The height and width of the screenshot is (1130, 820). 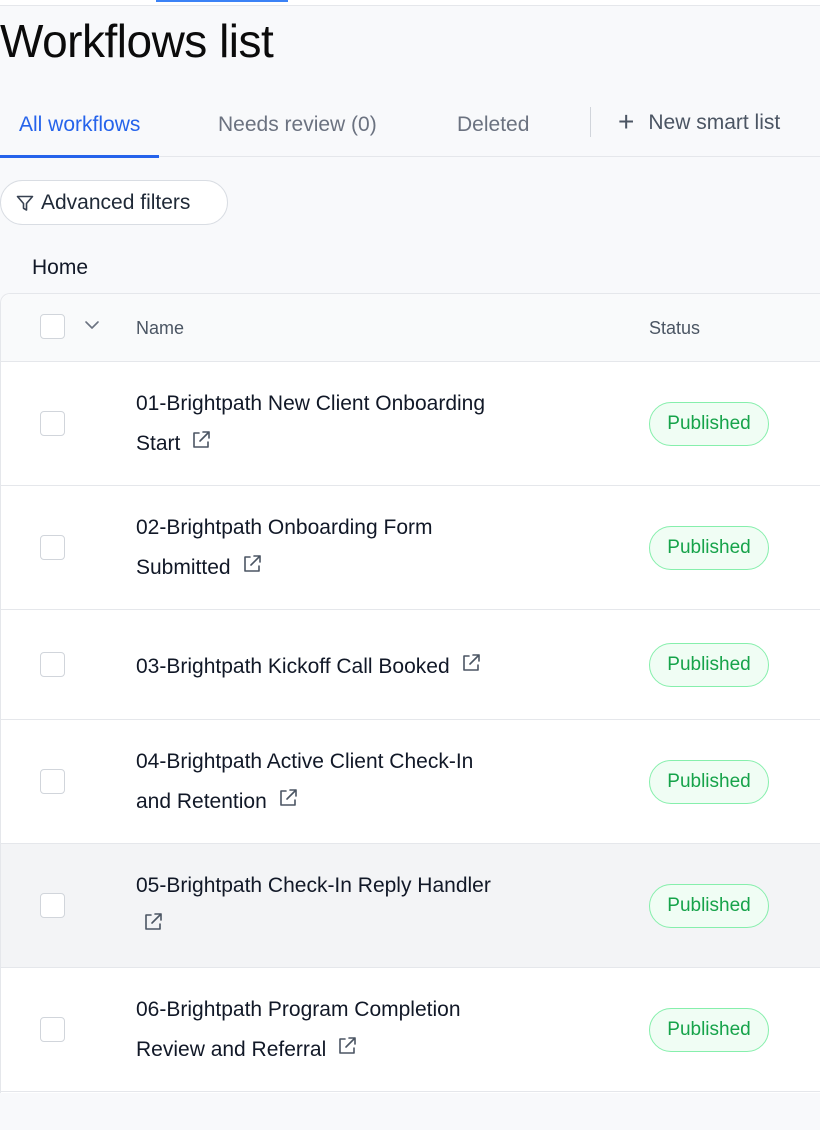 What do you see at coordinates (493, 126) in the screenshot?
I see `tab-deleted: Deleted` at bounding box center [493, 126].